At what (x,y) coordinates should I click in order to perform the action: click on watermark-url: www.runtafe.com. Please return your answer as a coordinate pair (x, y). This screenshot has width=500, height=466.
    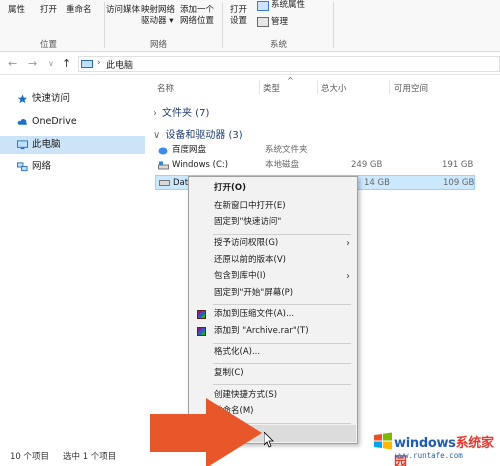
    Looking at the image, I should click on (429, 455).